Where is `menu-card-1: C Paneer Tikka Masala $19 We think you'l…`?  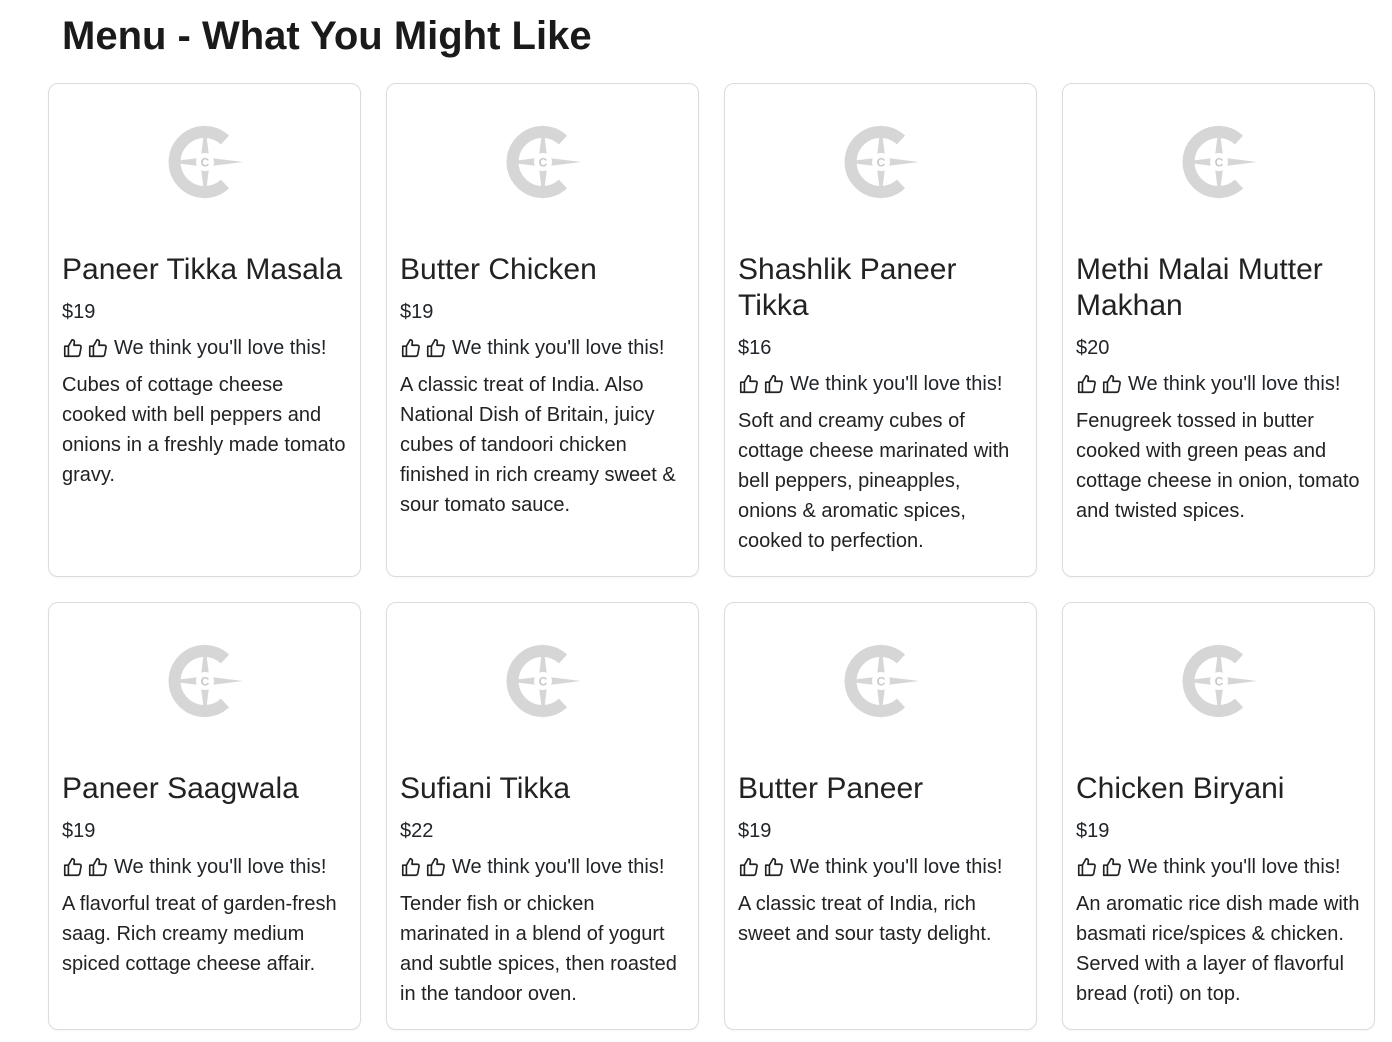 menu-card-1: C Paneer Tikka Masala $19 We think you'l… is located at coordinates (204, 330).